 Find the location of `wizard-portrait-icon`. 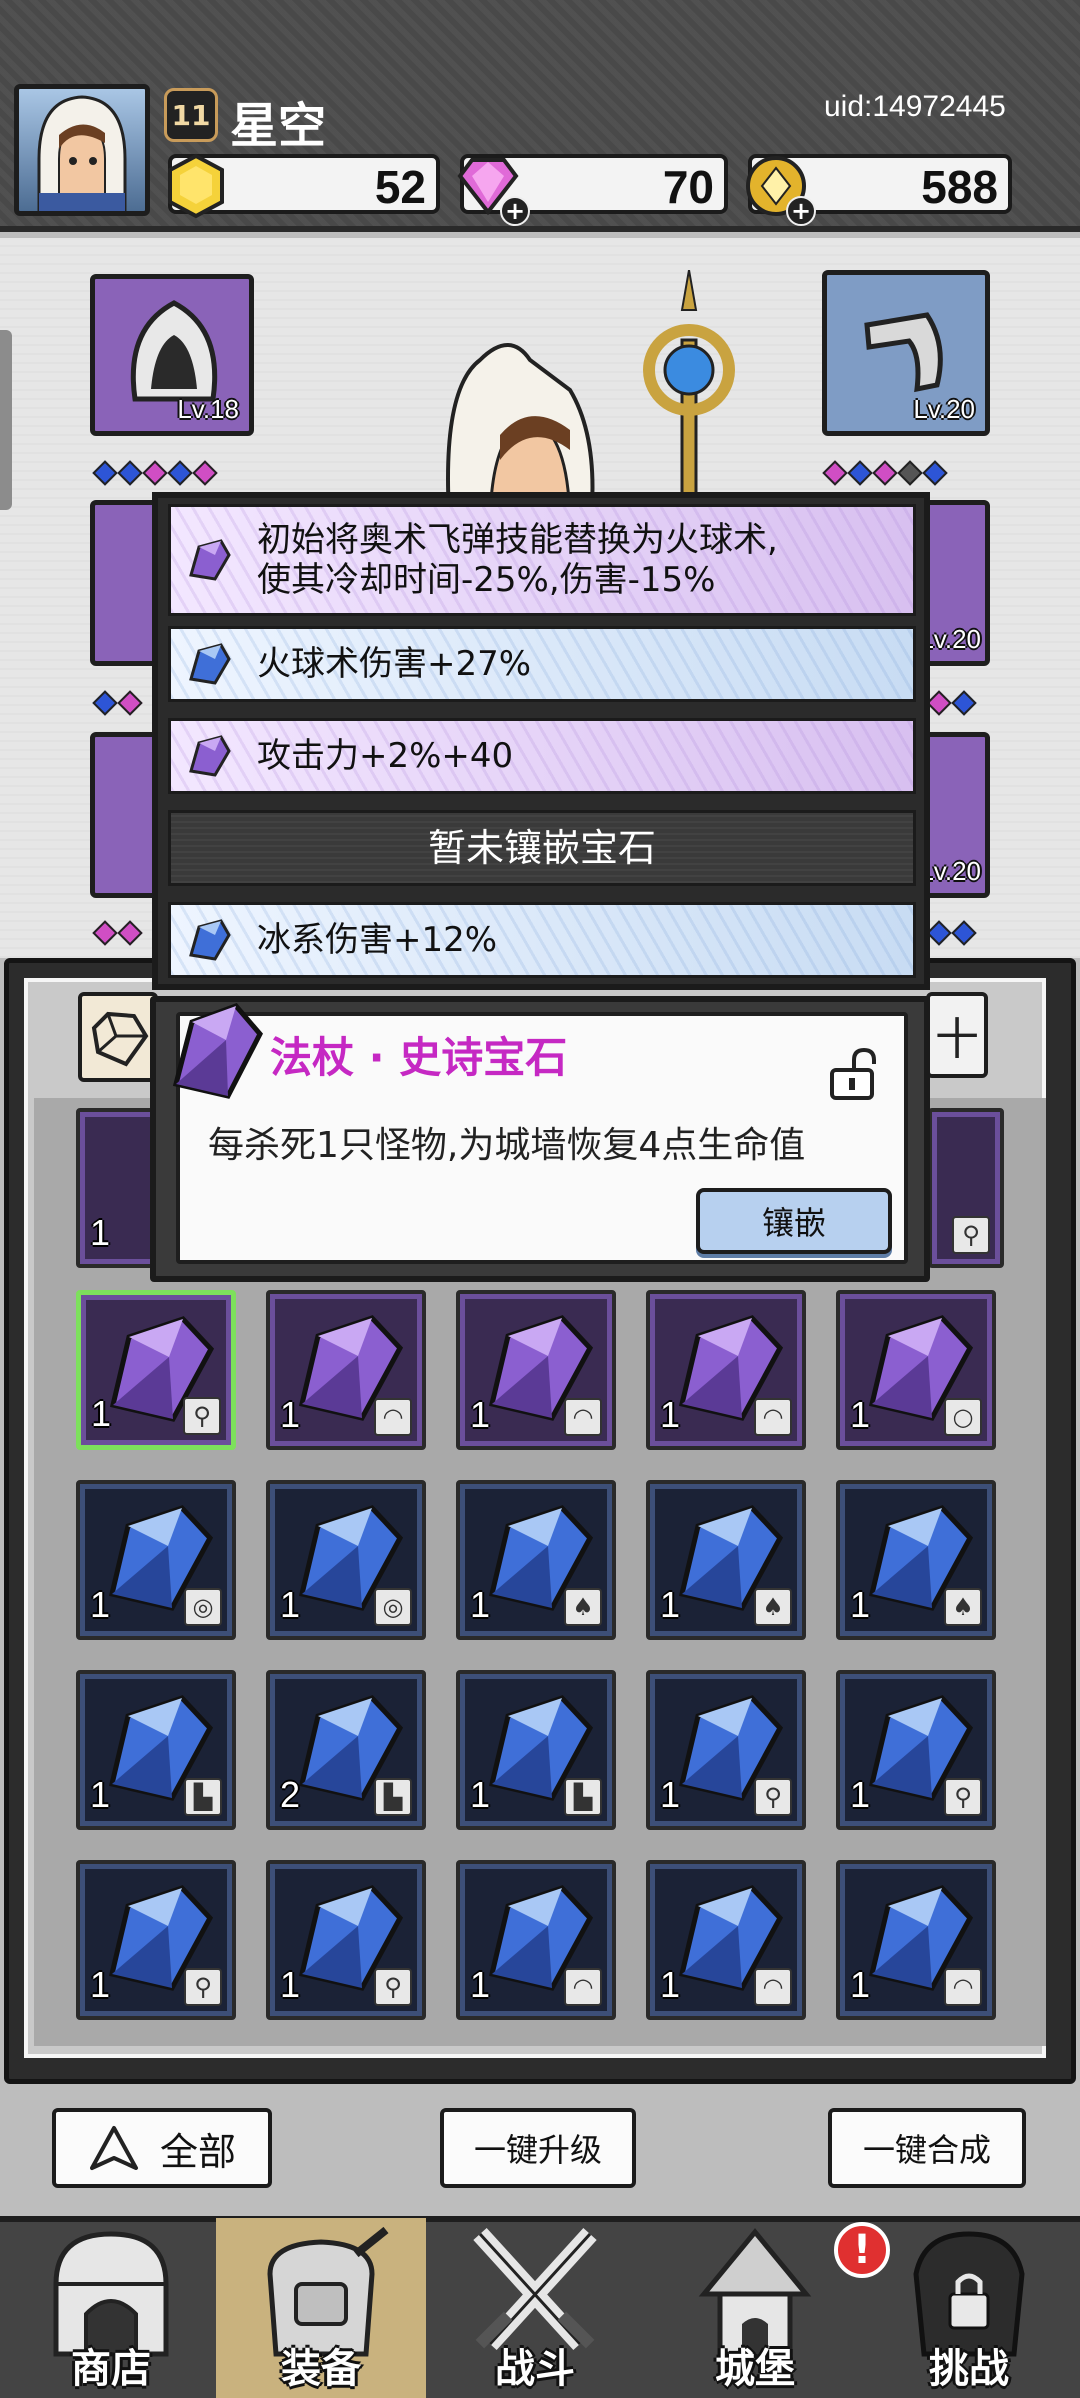

wizard-portrait-icon is located at coordinates (82, 153).